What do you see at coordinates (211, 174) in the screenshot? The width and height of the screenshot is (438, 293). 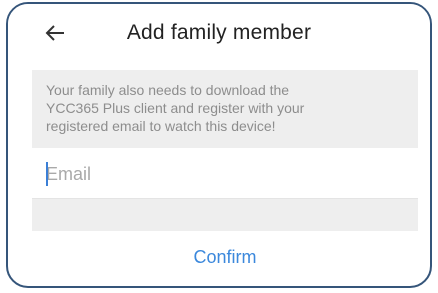 I see `email-field` at bounding box center [211, 174].